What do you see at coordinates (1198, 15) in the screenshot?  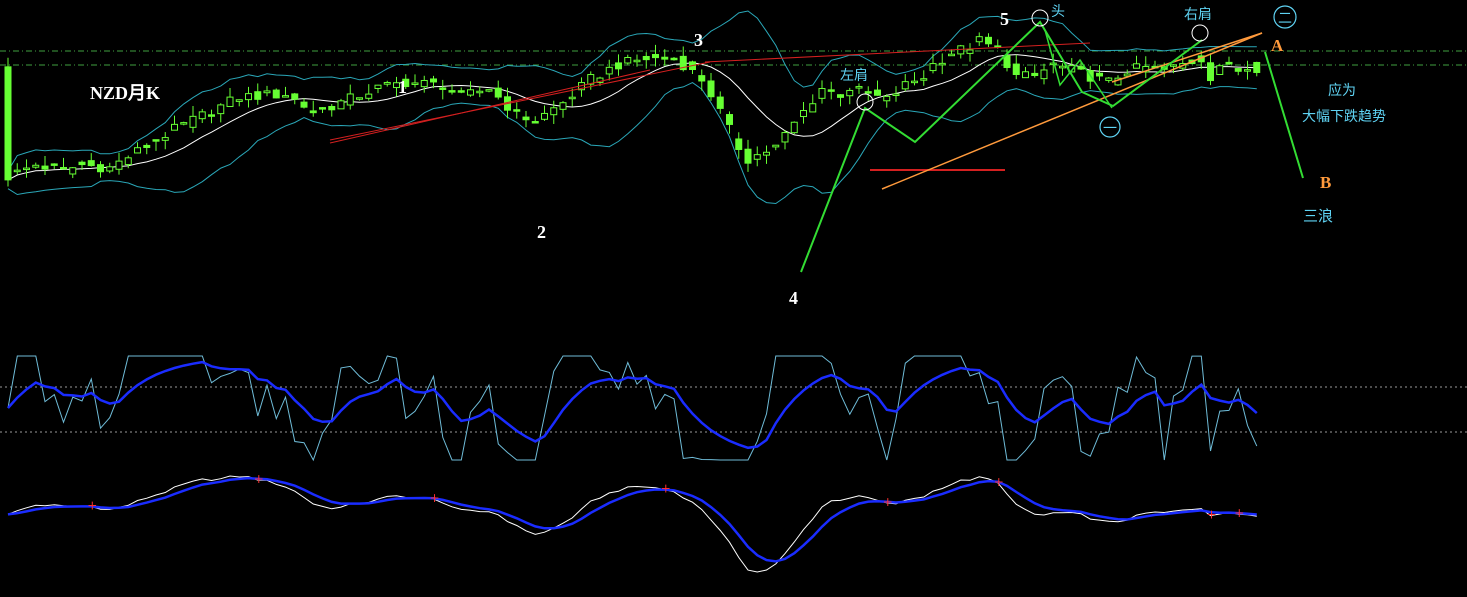 I see `right-shoulder-label: 右肩` at bounding box center [1198, 15].